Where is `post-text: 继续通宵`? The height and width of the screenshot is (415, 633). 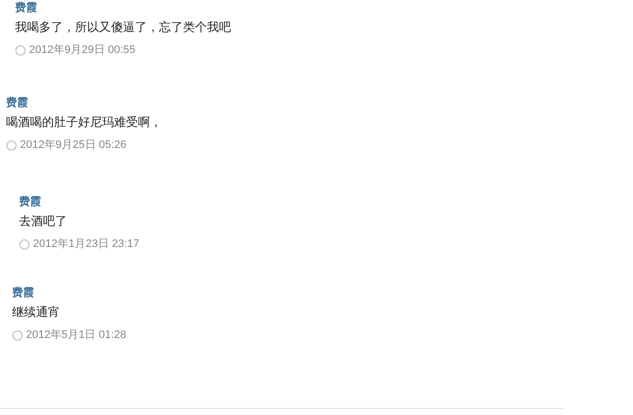 post-text: 继续通宵 is located at coordinates (36, 312).